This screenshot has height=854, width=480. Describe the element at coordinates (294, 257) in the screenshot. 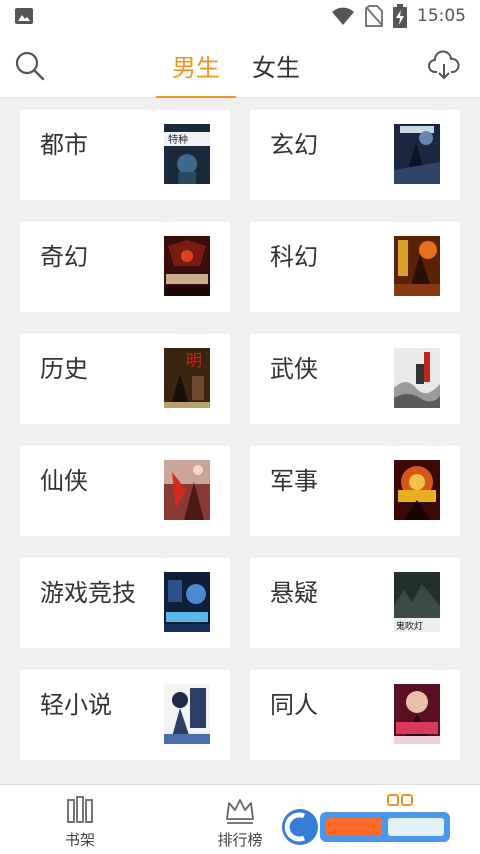

I see `category-label: 科幻` at that location.